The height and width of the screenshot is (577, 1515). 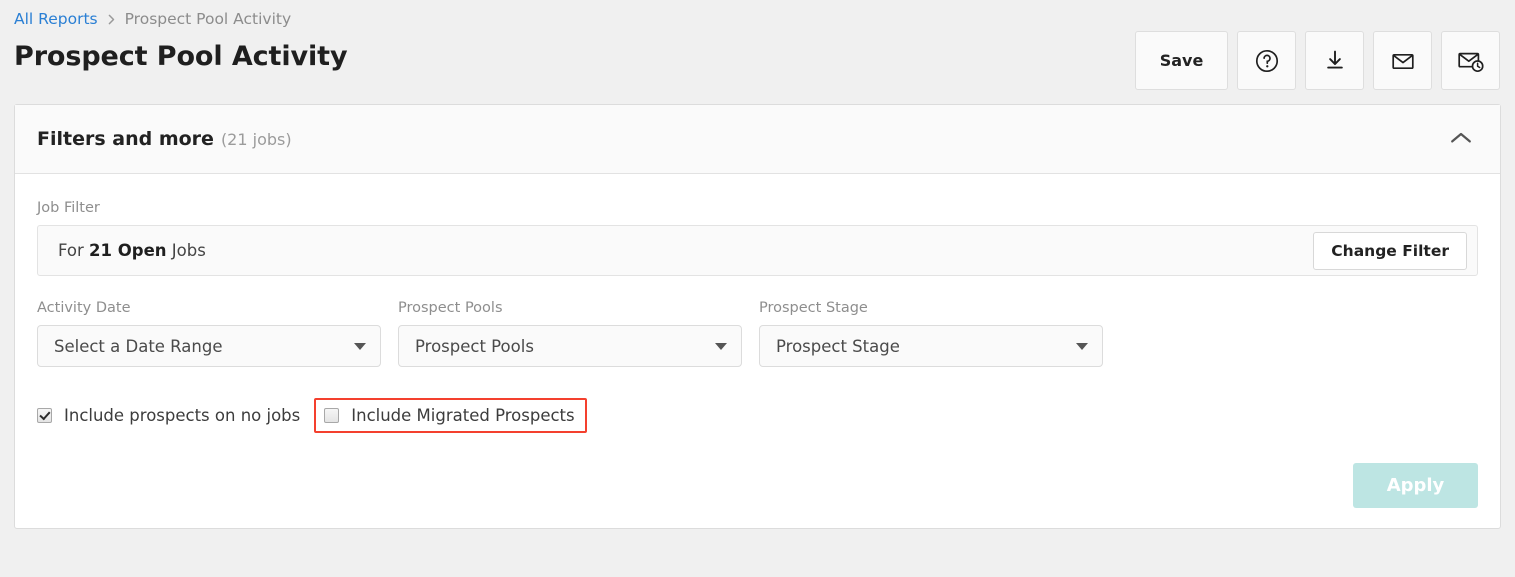 I want to click on apply-button: Apply, so click(x=1415, y=485).